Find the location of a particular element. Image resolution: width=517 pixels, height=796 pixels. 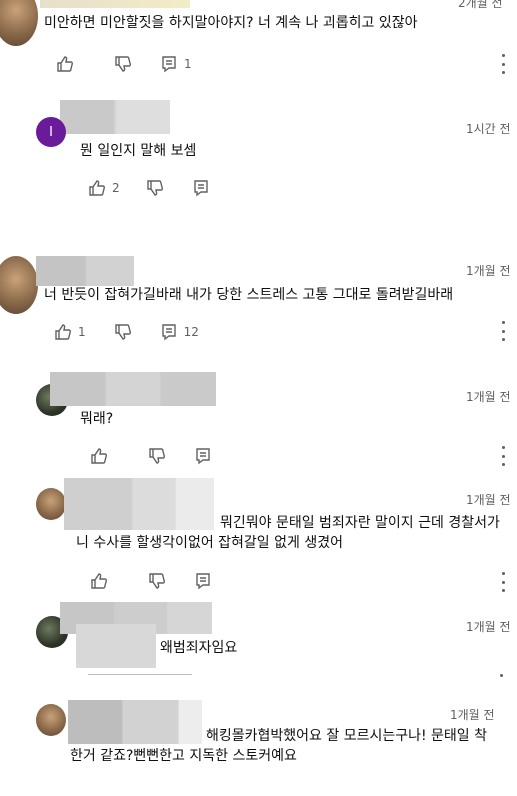

comment-text-line1: 뭐긴뭐야 문태일 범죄자란 말이지 근데 경찰서가 is located at coordinates (360, 523).